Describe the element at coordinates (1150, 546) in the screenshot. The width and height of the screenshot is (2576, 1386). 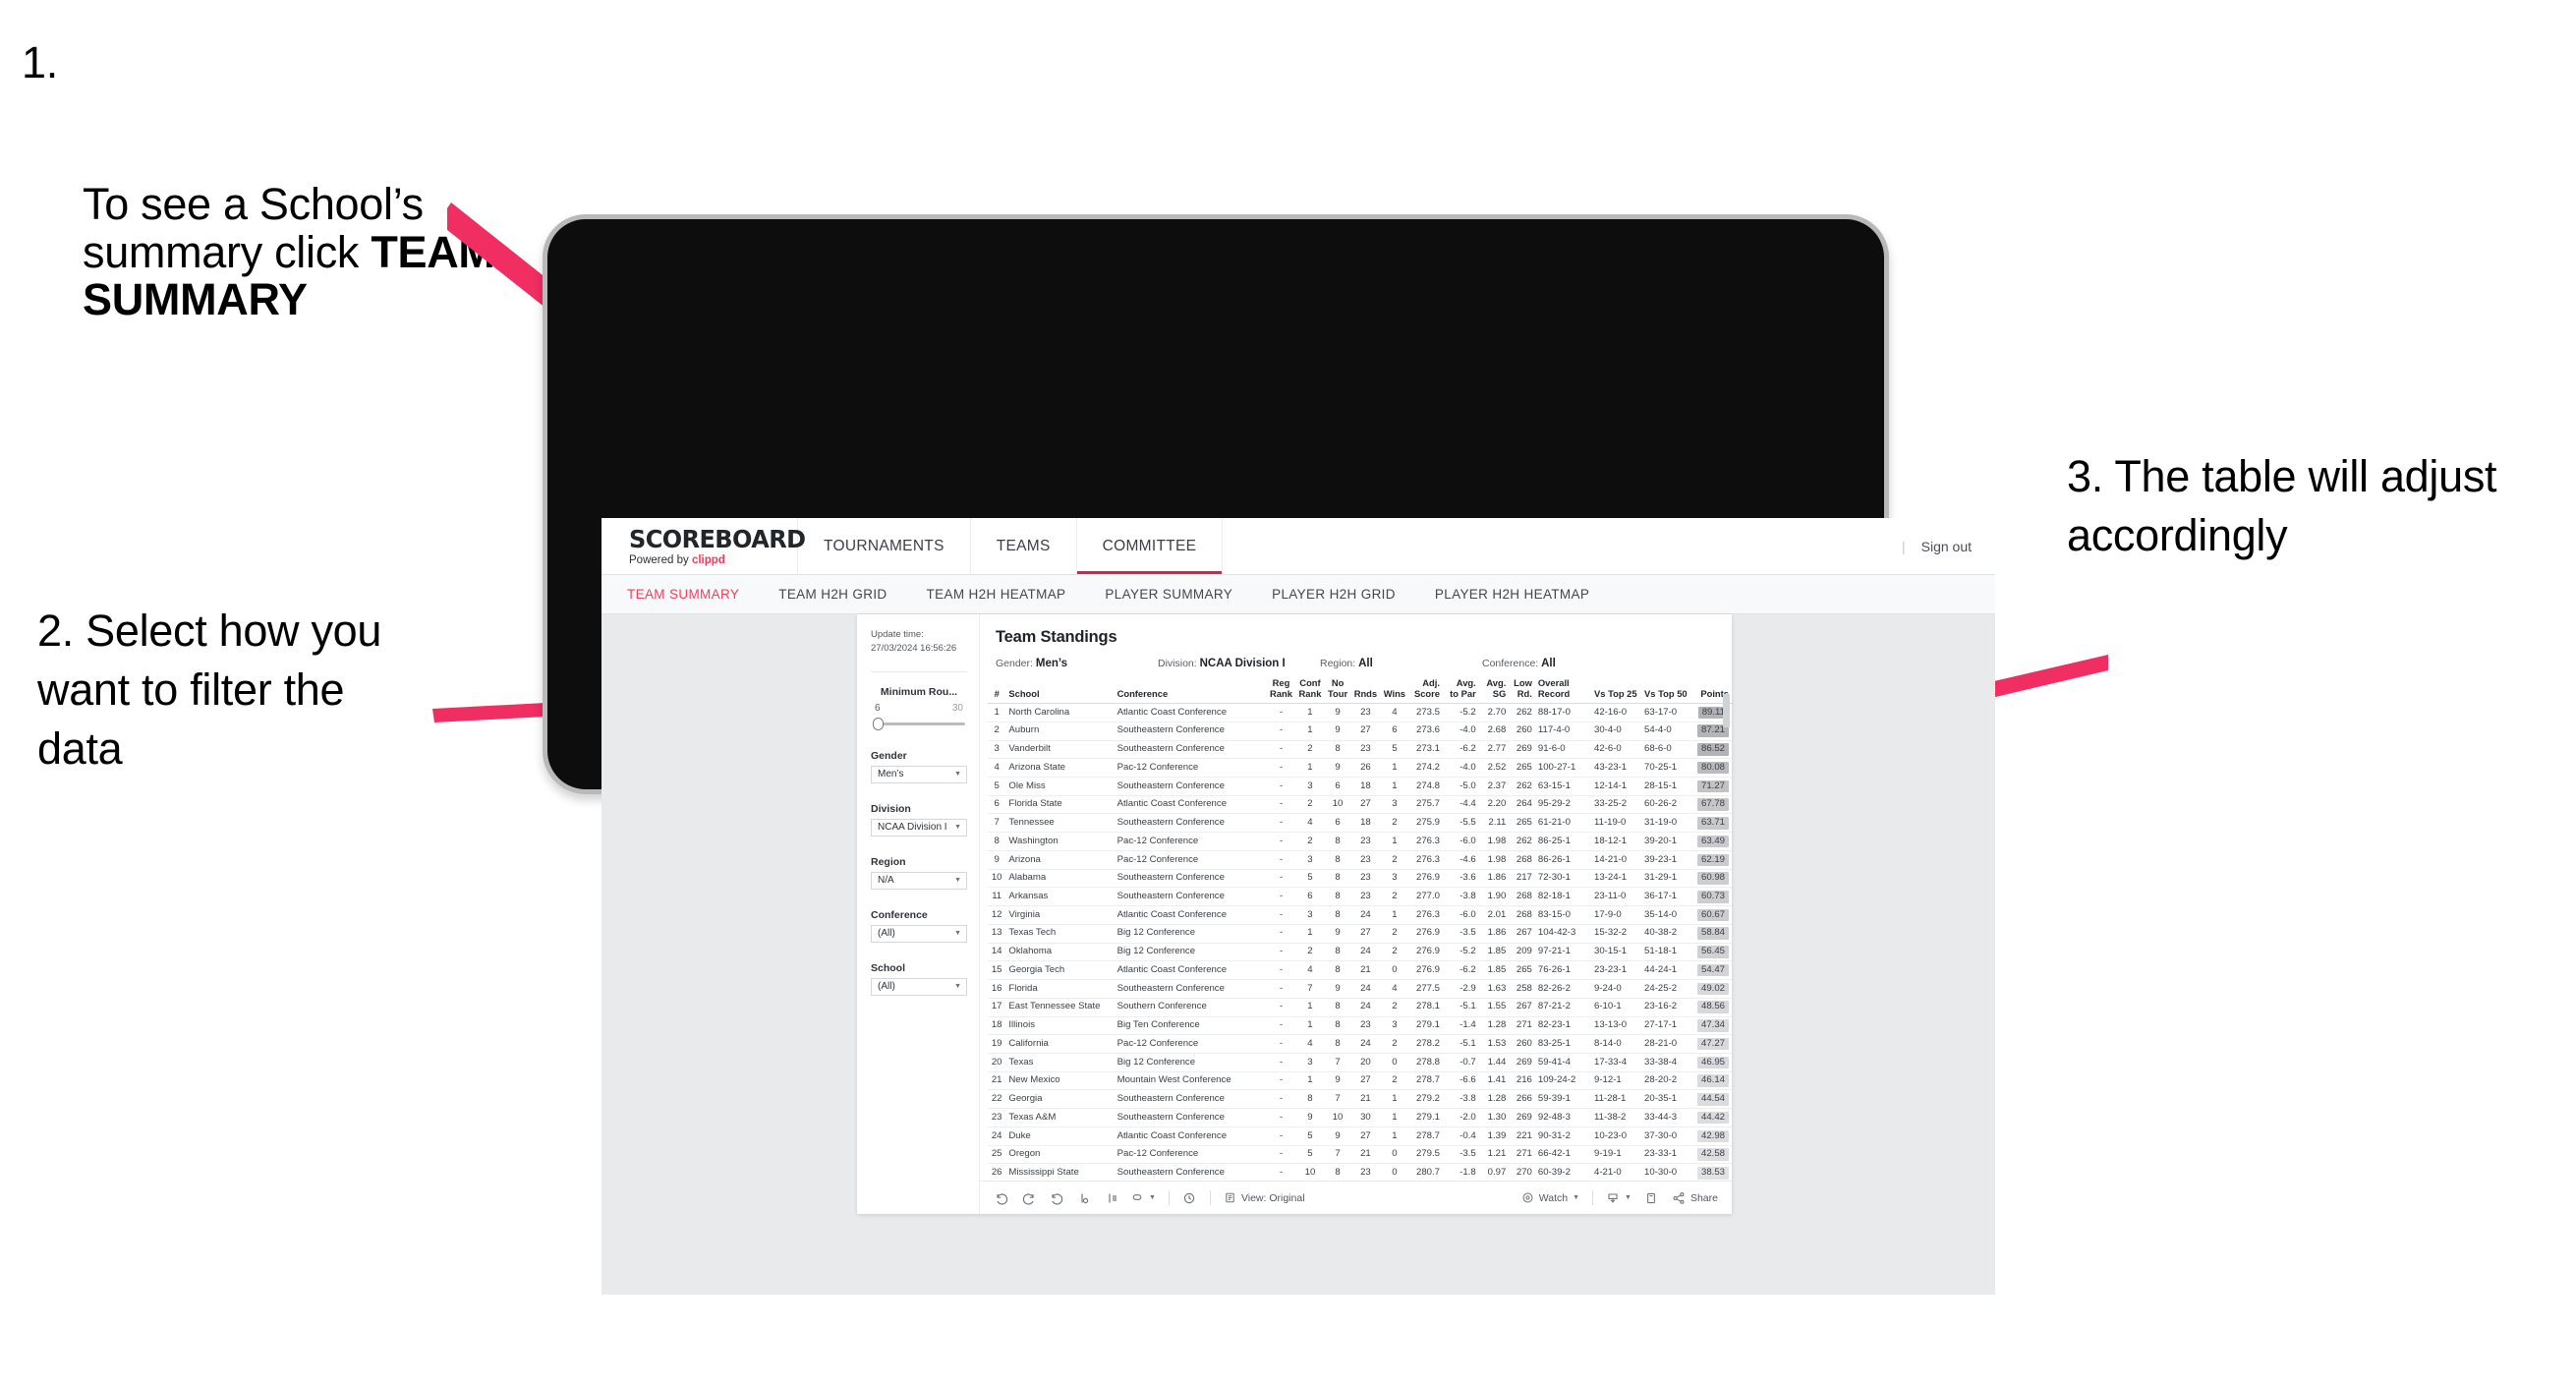
I see `topnav-item-committee: COMMITTEE` at that location.